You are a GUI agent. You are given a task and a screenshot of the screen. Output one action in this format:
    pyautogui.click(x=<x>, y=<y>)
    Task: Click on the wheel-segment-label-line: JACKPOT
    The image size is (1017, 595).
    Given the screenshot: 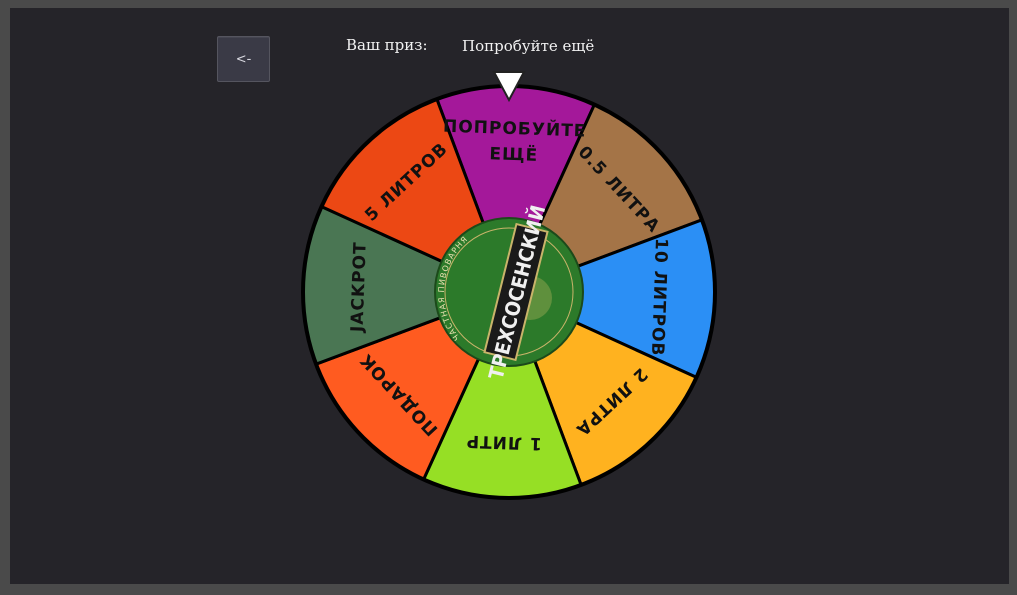 What is the action you would take?
    pyautogui.click(x=358, y=287)
    